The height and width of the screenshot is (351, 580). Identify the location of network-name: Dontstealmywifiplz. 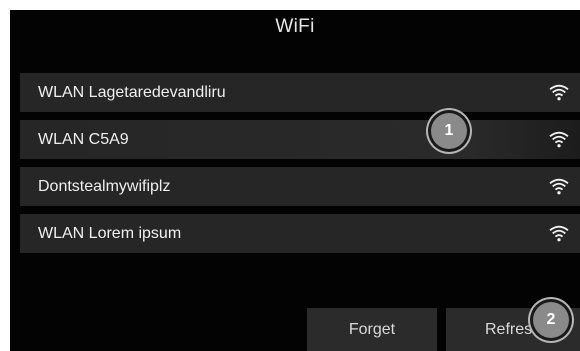
(104, 186).